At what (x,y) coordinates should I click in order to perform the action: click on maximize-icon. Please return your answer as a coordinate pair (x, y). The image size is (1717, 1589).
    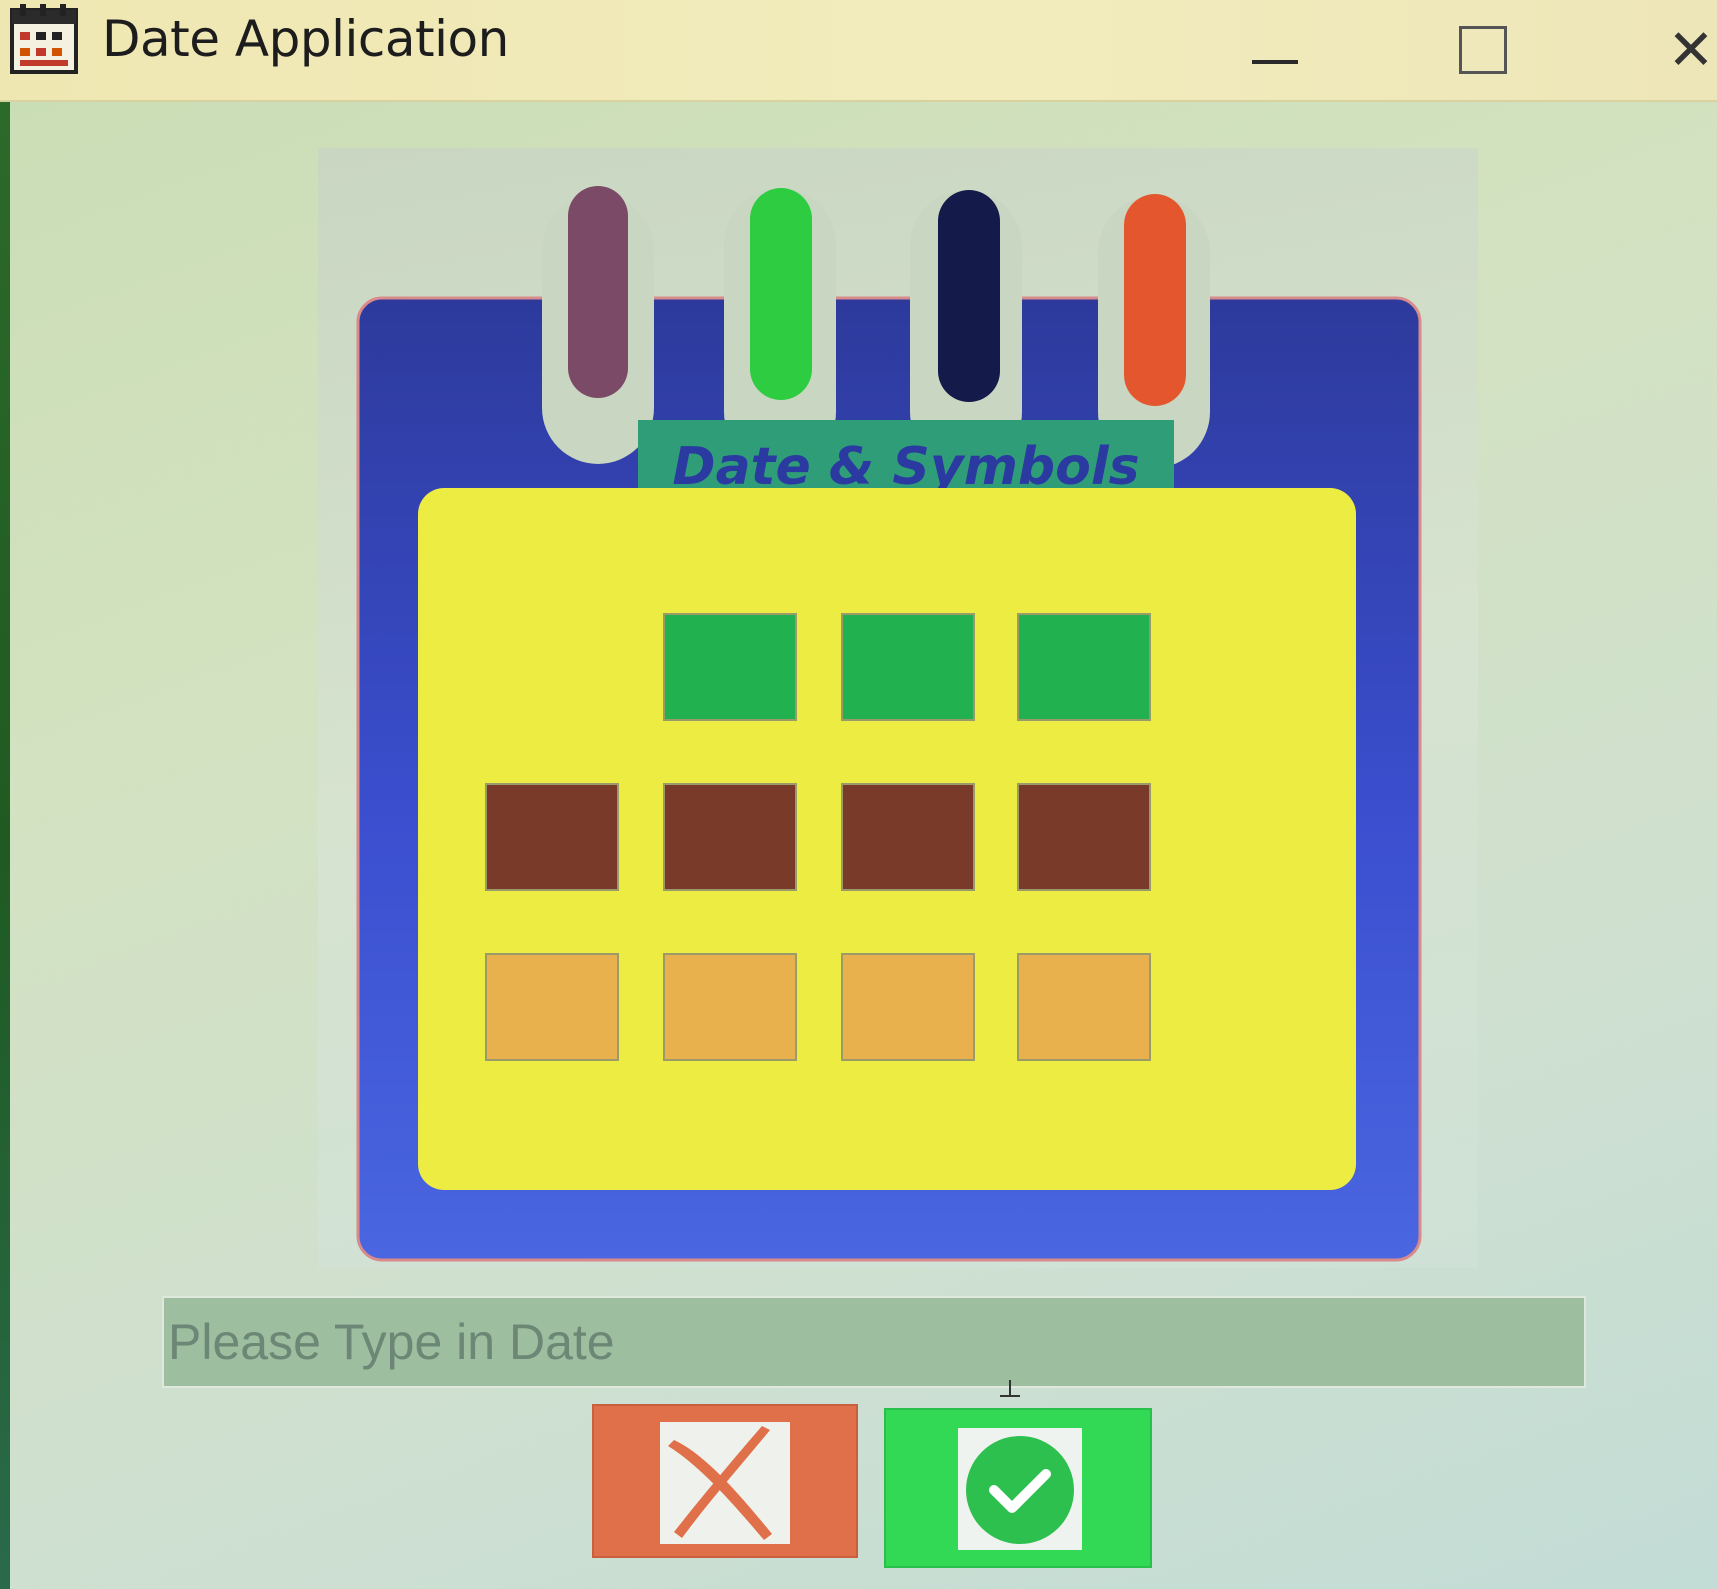
    Looking at the image, I should click on (1483, 50).